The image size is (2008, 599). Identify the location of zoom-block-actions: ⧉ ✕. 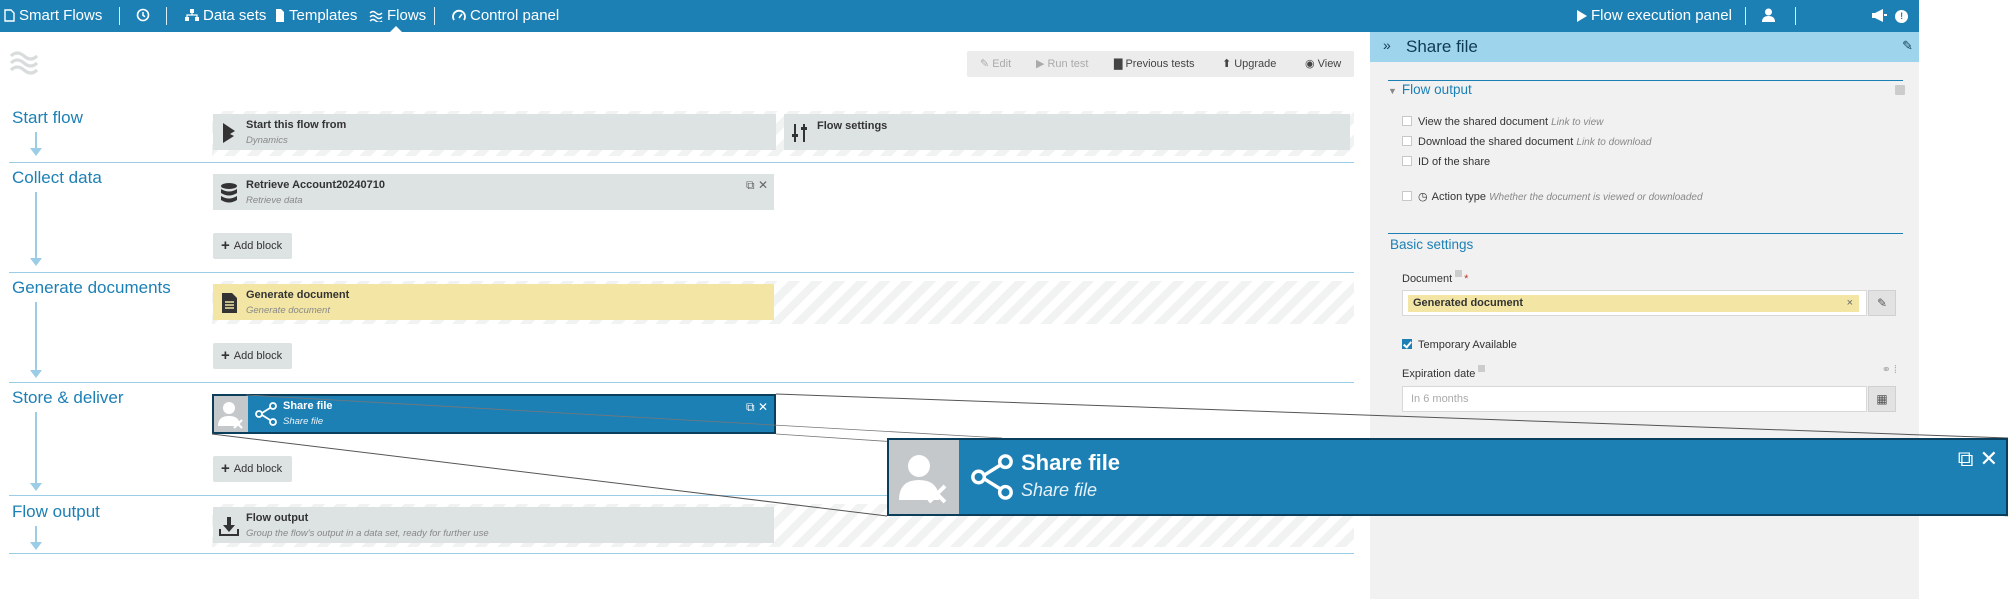
(1978, 459).